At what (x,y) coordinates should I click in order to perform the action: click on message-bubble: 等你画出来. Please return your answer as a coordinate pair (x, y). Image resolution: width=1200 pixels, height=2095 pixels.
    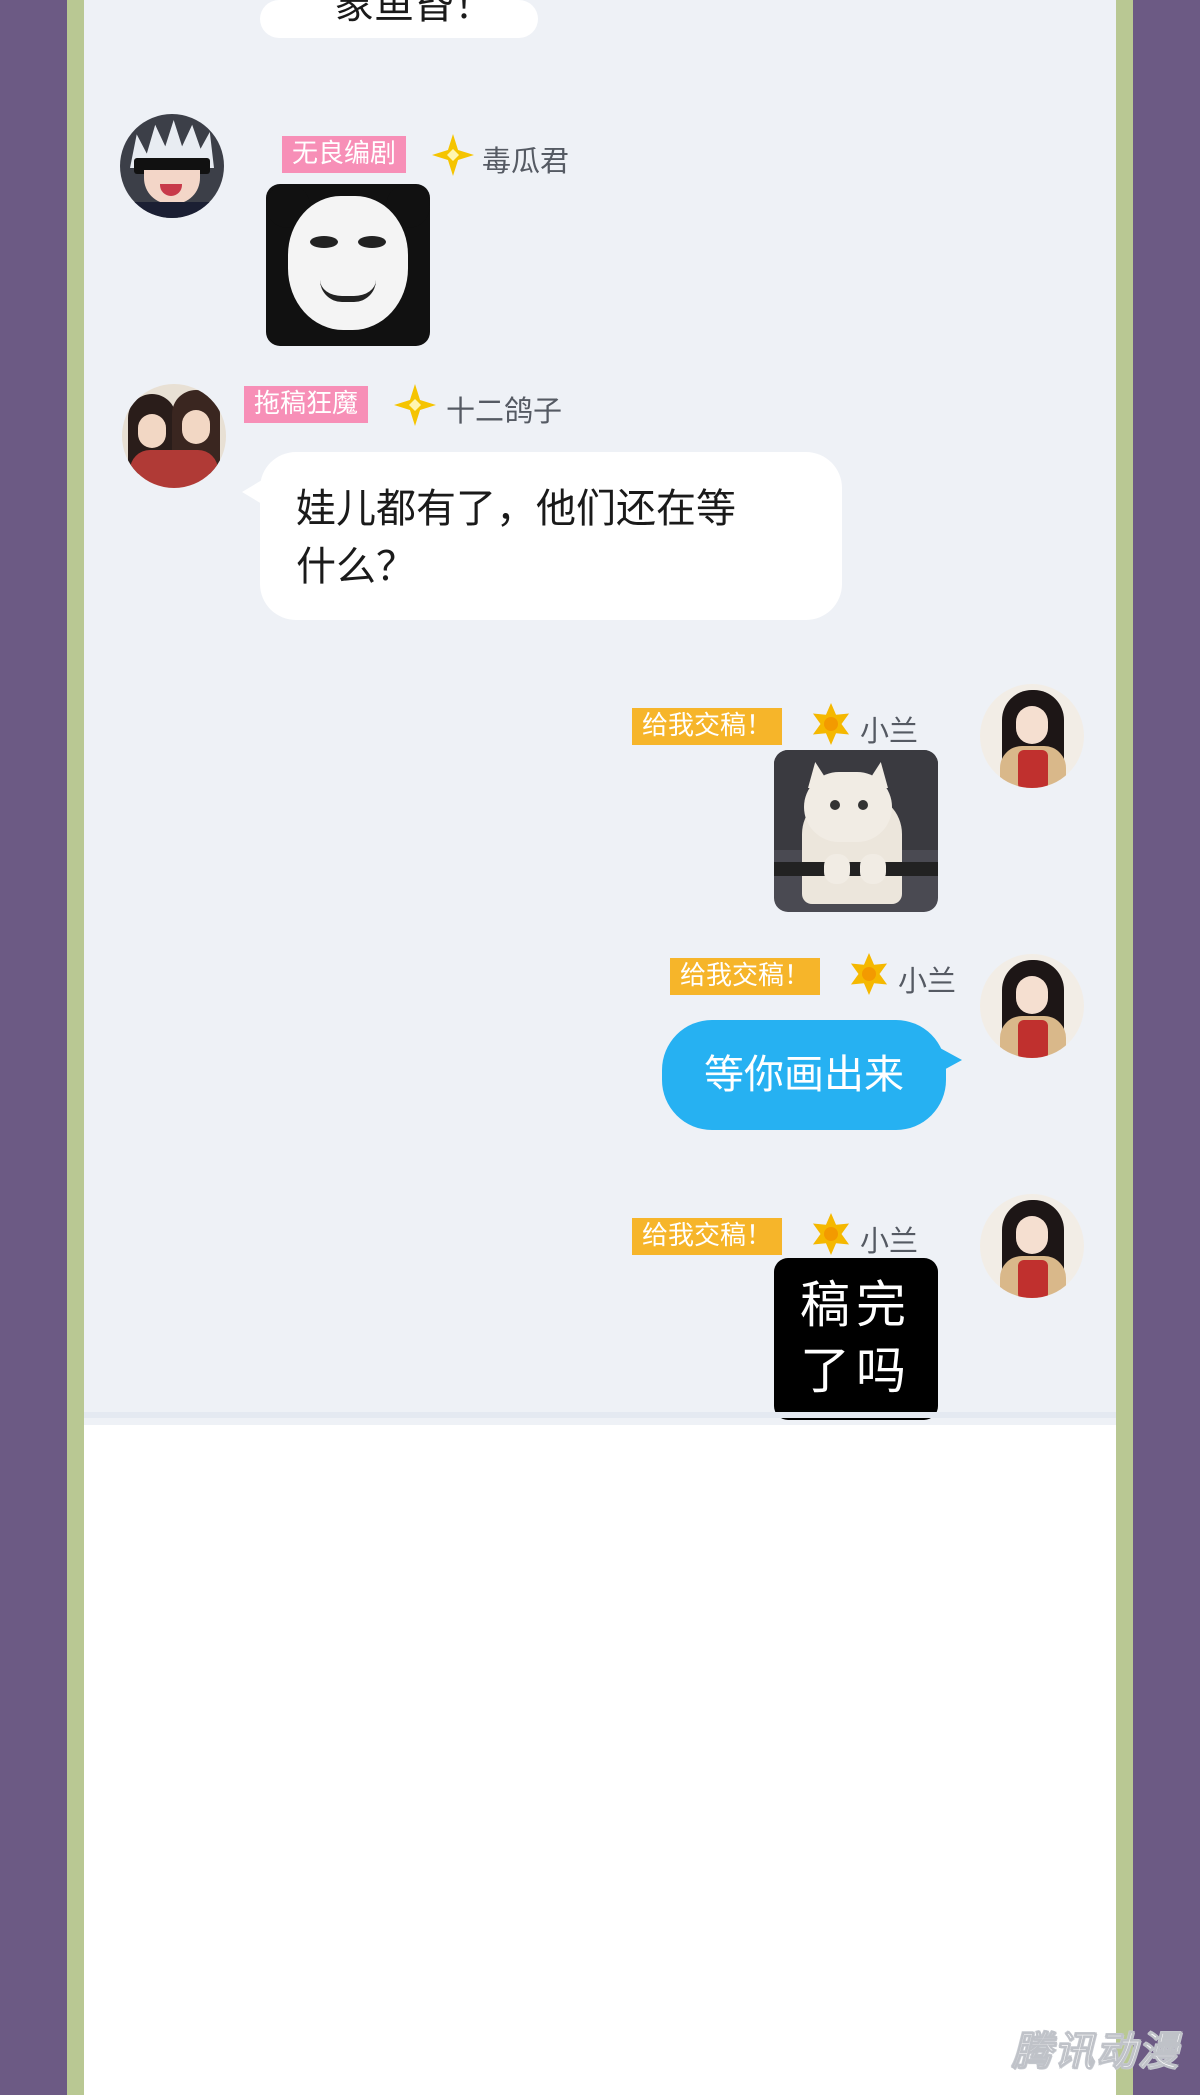
    Looking at the image, I should click on (804, 1075).